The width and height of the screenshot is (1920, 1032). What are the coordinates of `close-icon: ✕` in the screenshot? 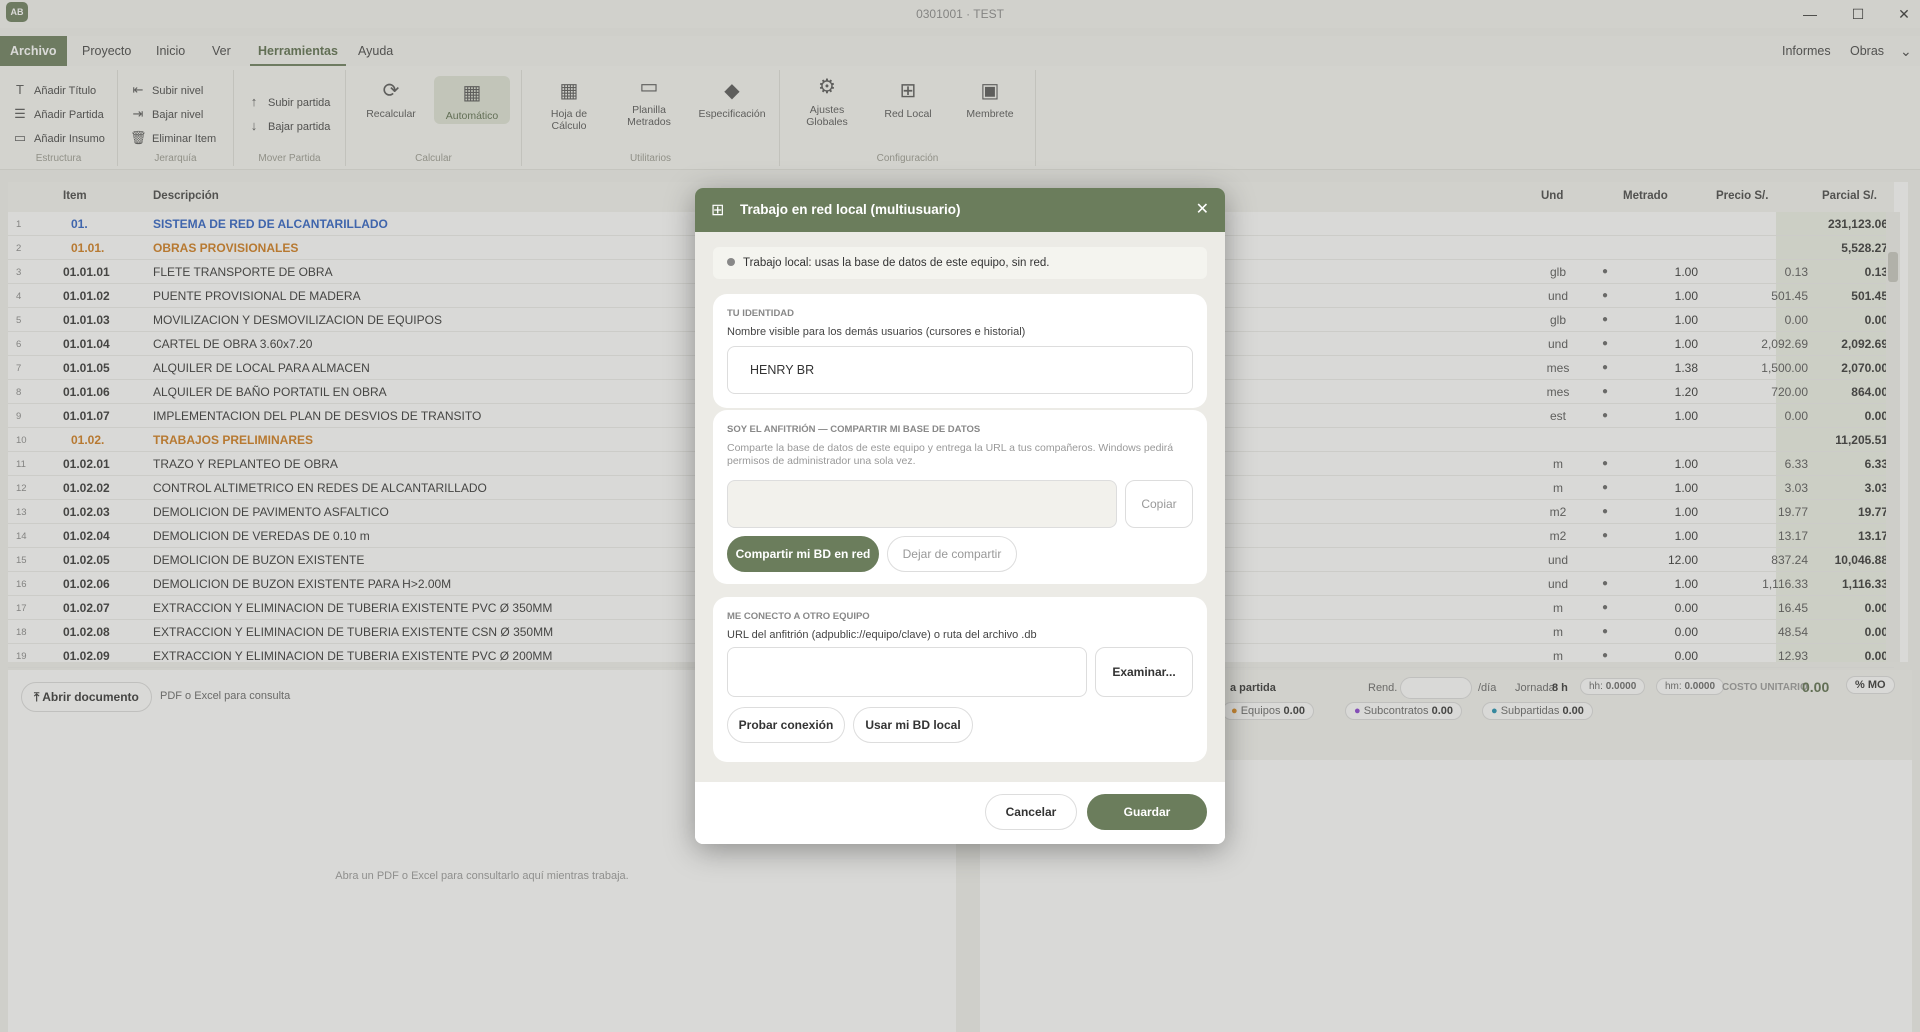 It's located at (1202, 209).